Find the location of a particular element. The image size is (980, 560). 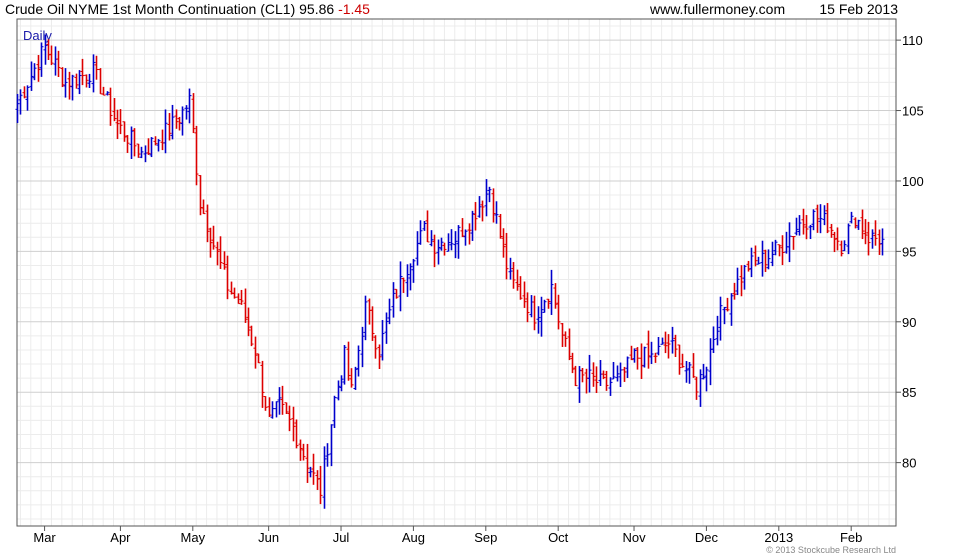

x-tick-label: 2013 is located at coordinates (778, 537).